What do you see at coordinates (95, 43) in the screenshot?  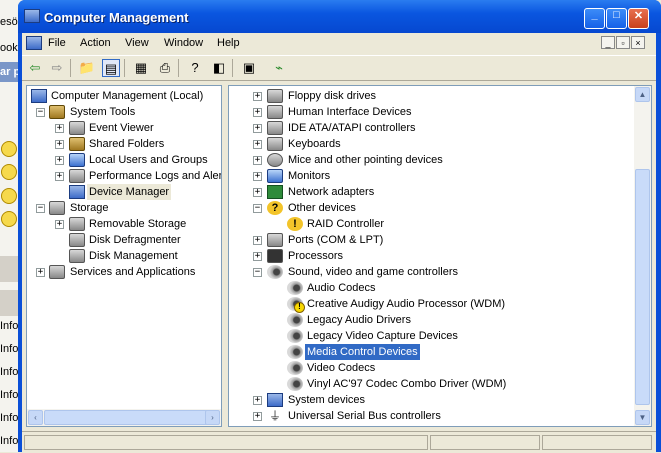 I see `menu-action: Action` at bounding box center [95, 43].